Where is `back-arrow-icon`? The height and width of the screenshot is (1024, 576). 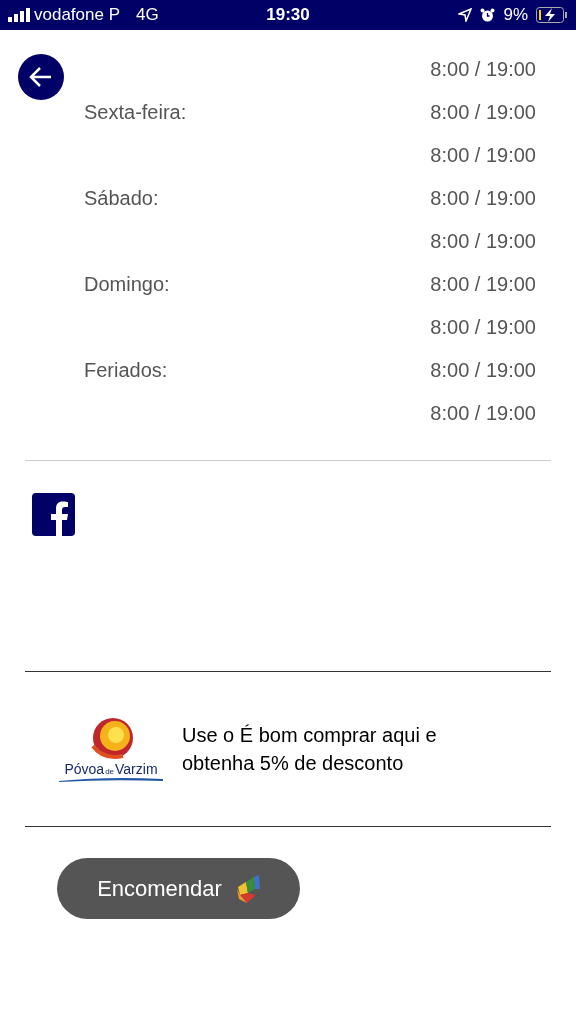
back-arrow-icon is located at coordinates (41, 77).